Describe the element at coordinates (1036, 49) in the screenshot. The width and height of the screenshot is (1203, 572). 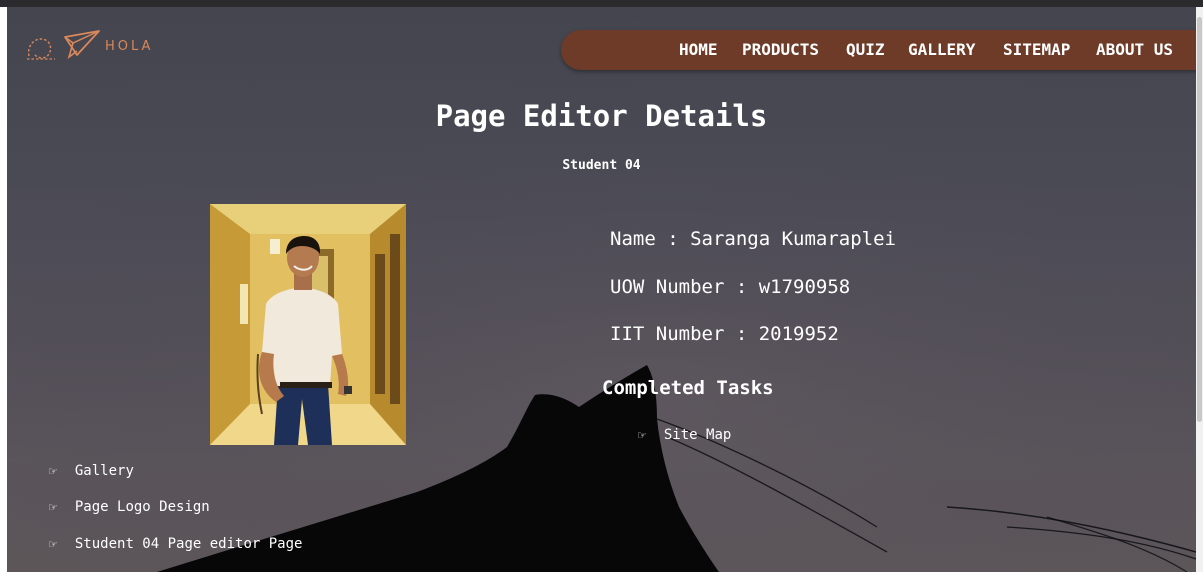
I see `nav-sitemap-link: SITEMAP` at that location.